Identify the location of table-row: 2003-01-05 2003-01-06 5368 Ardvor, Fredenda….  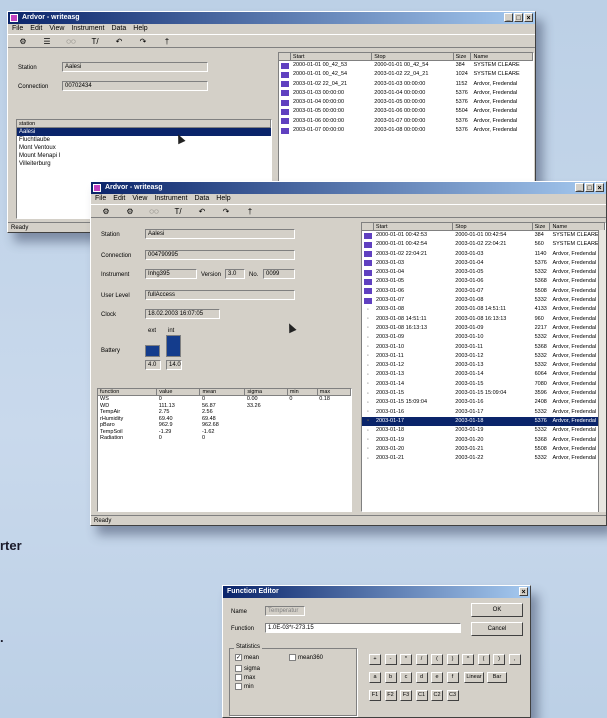
(483, 281).